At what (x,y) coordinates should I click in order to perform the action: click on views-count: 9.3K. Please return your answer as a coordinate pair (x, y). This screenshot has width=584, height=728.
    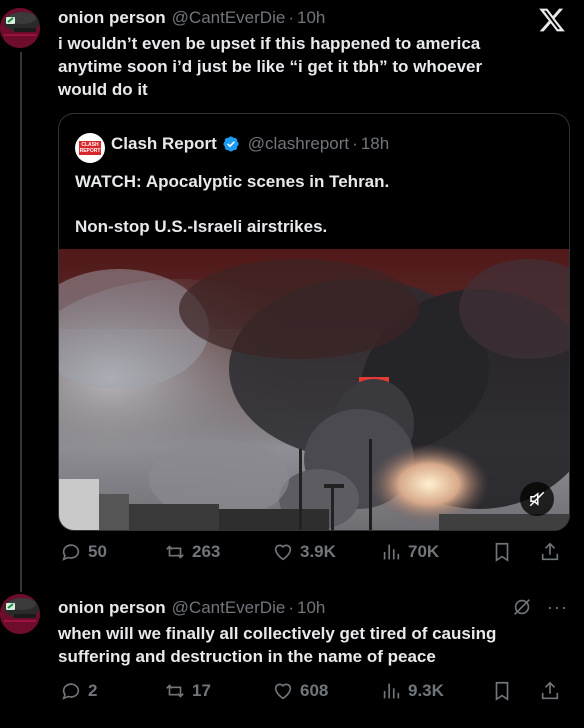
    Looking at the image, I should click on (426, 690).